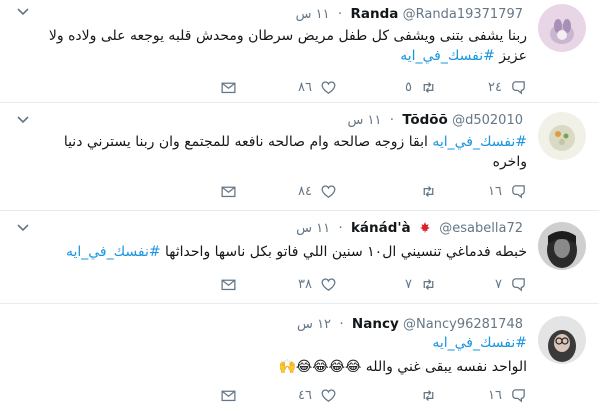 The height and width of the screenshot is (408, 599). I want to click on reply-count: ٢٤, so click(495, 87).